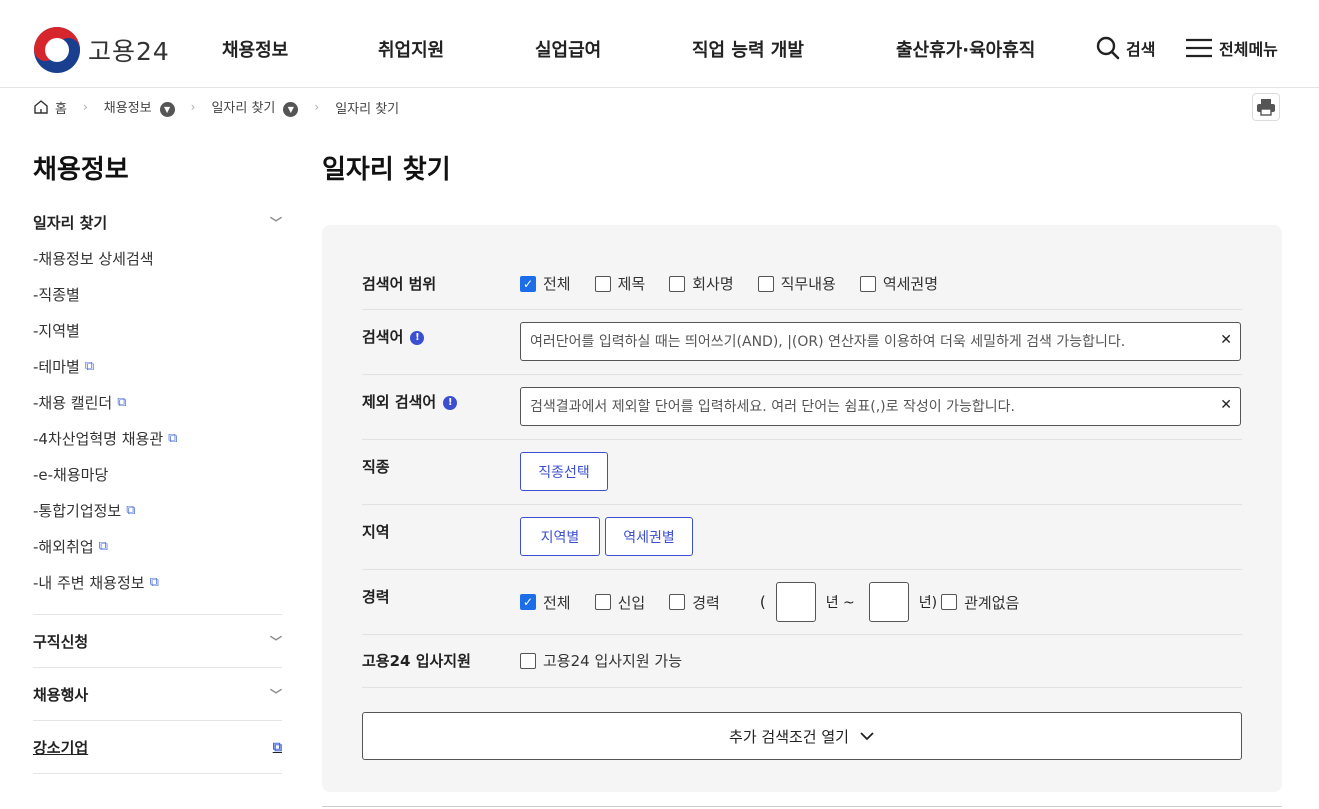 The width and height of the screenshot is (1319, 809). What do you see at coordinates (649, 536) in the screenshot?
I see `station-area-button: 역세권별` at bounding box center [649, 536].